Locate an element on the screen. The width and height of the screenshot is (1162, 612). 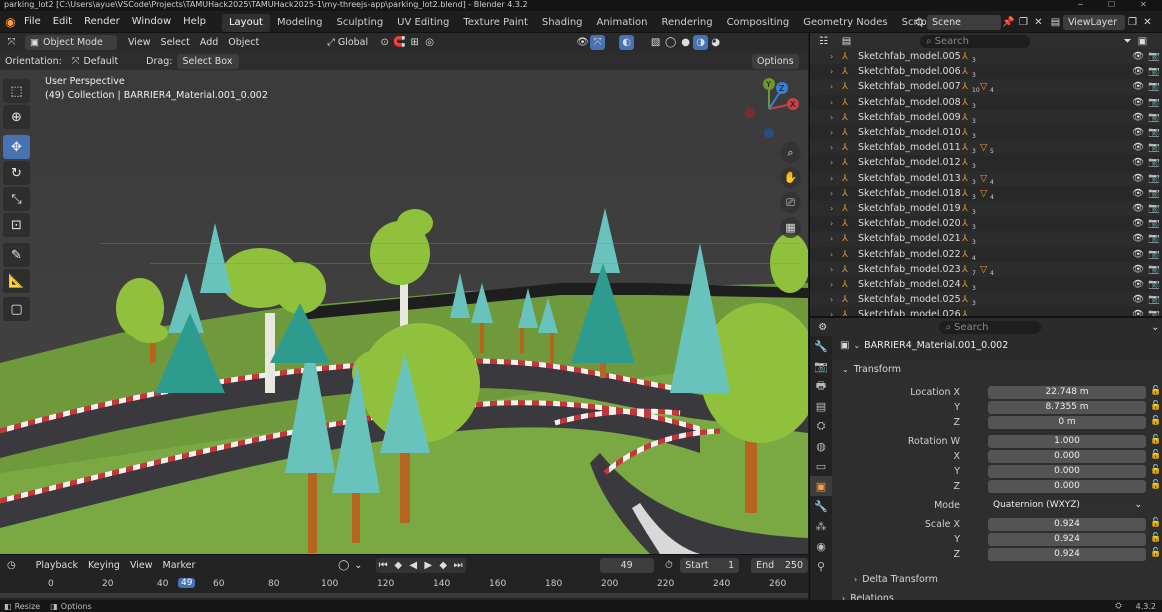
pan-hand-icon: ✋ is located at coordinates (790, 177).